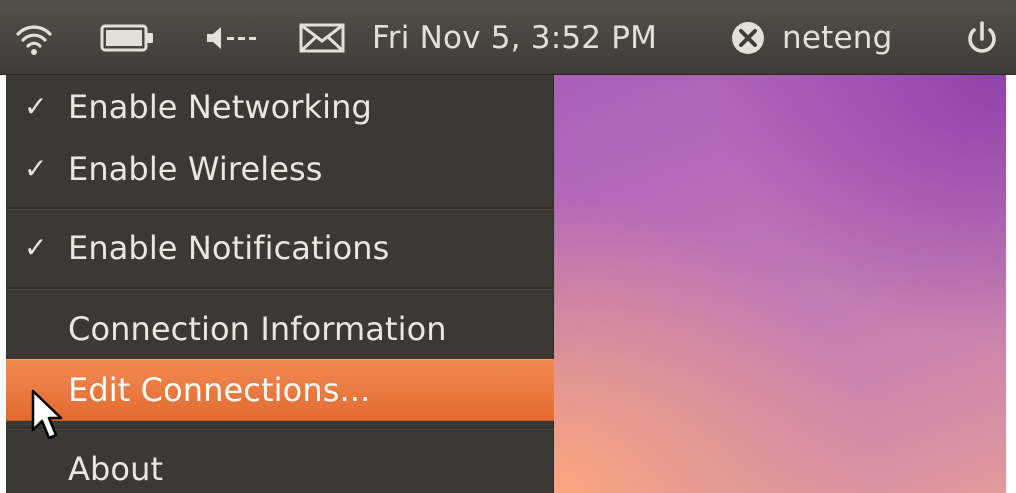  Describe the element at coordinates (1011, 284) in the screenshot. I see `screen-edge` at that location.